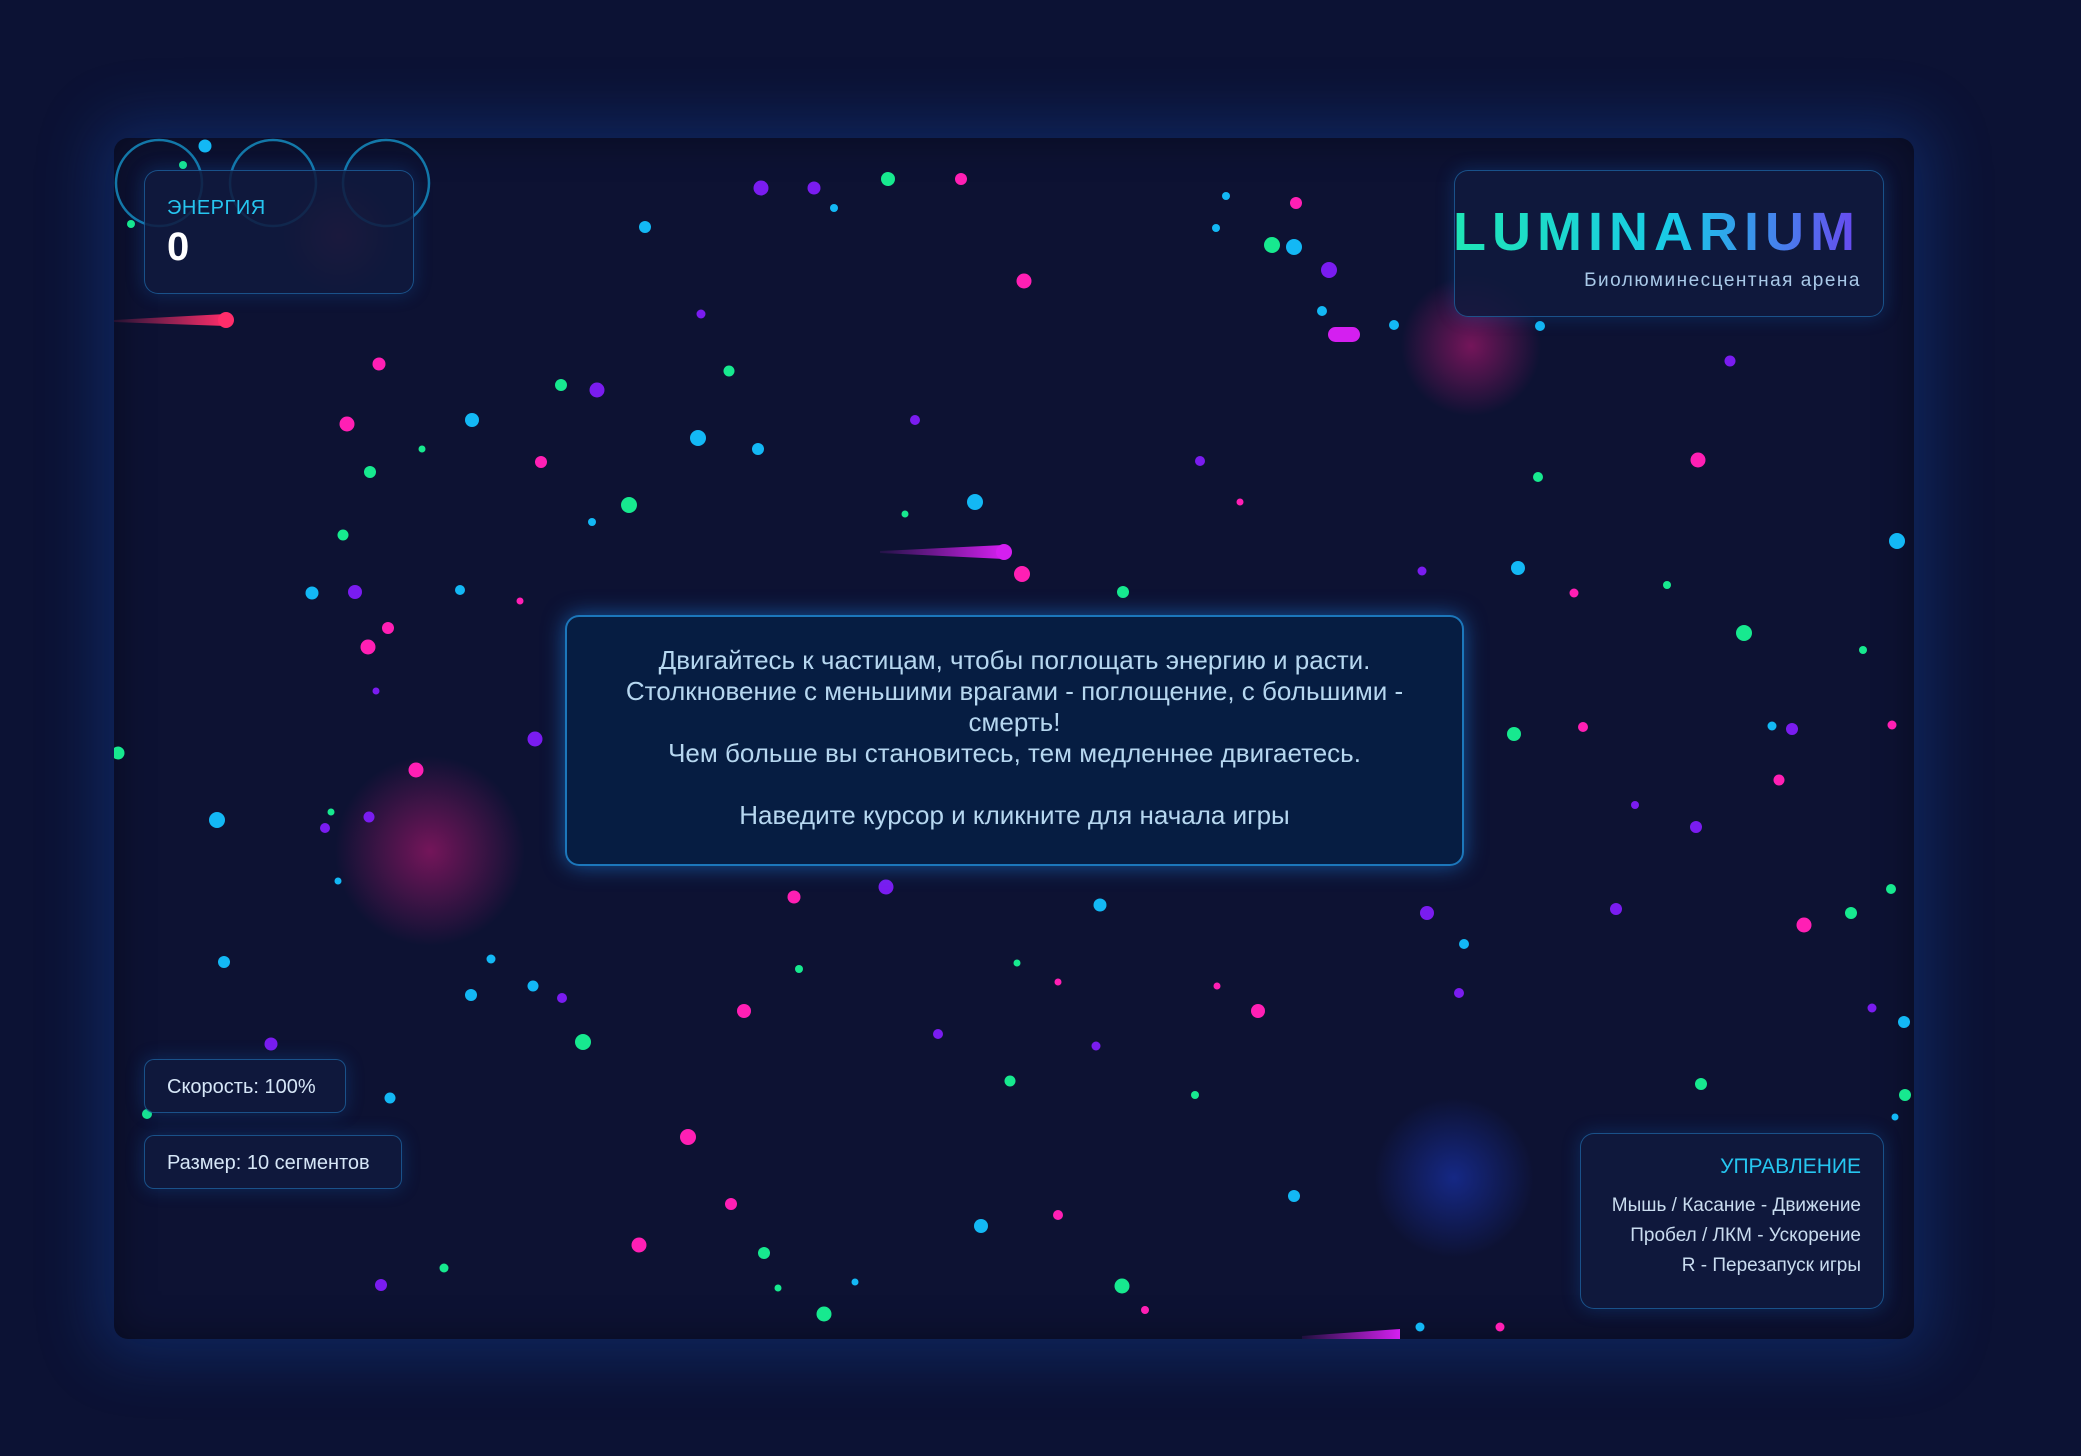 Image resolution: width=2081 pixels, height=1456 pixels. I want to click on control-line-move: Мышь / Касание - Движение, so click(1736, 1205).